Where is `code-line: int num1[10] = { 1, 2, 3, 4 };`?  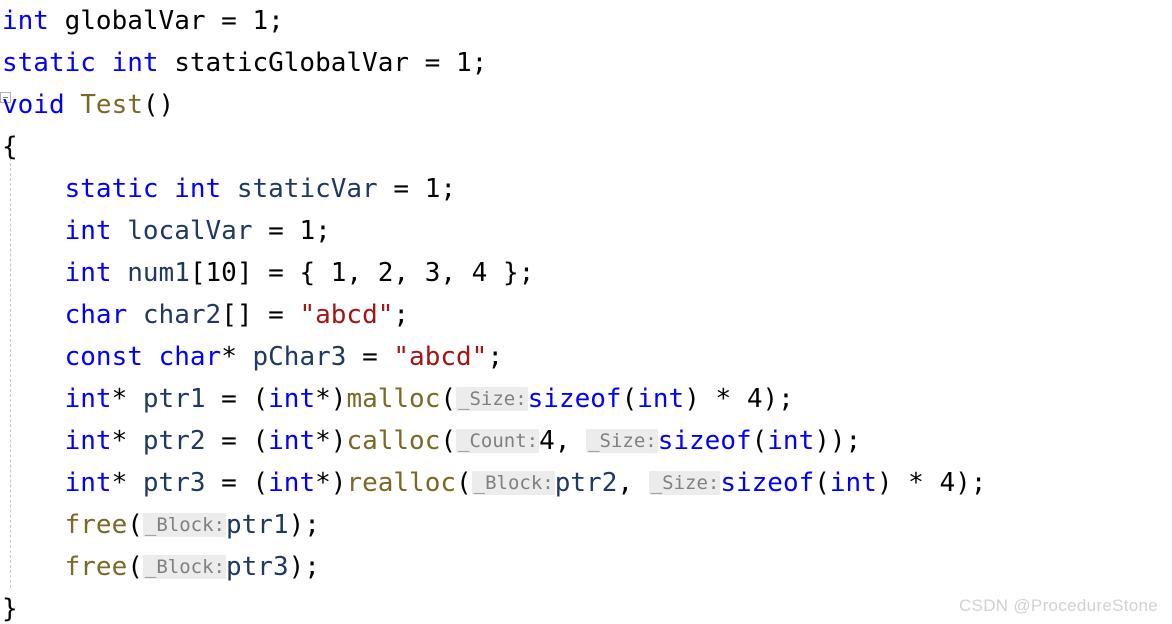
code-line: int num1[10] = { 1, 2, 3, 4 }; is located at coordinates (586, 273).